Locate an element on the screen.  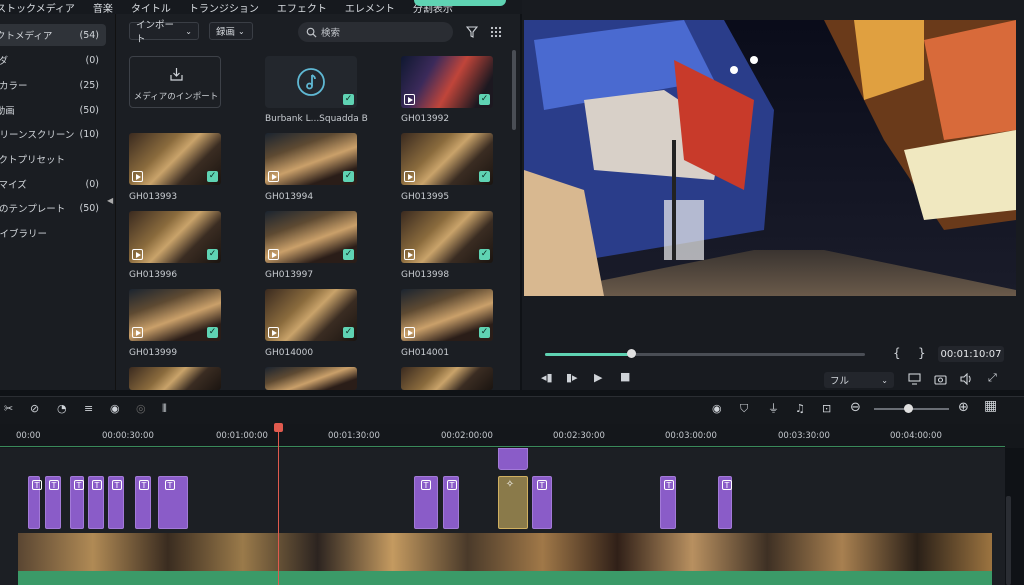
import-media-tile: メディアのインポート is located at coordinates (175, 82).